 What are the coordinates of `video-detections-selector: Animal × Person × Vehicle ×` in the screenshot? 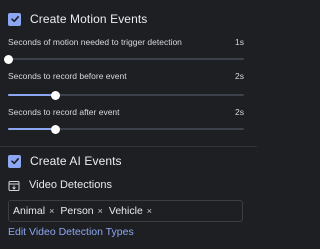 It's located at (125, 211).